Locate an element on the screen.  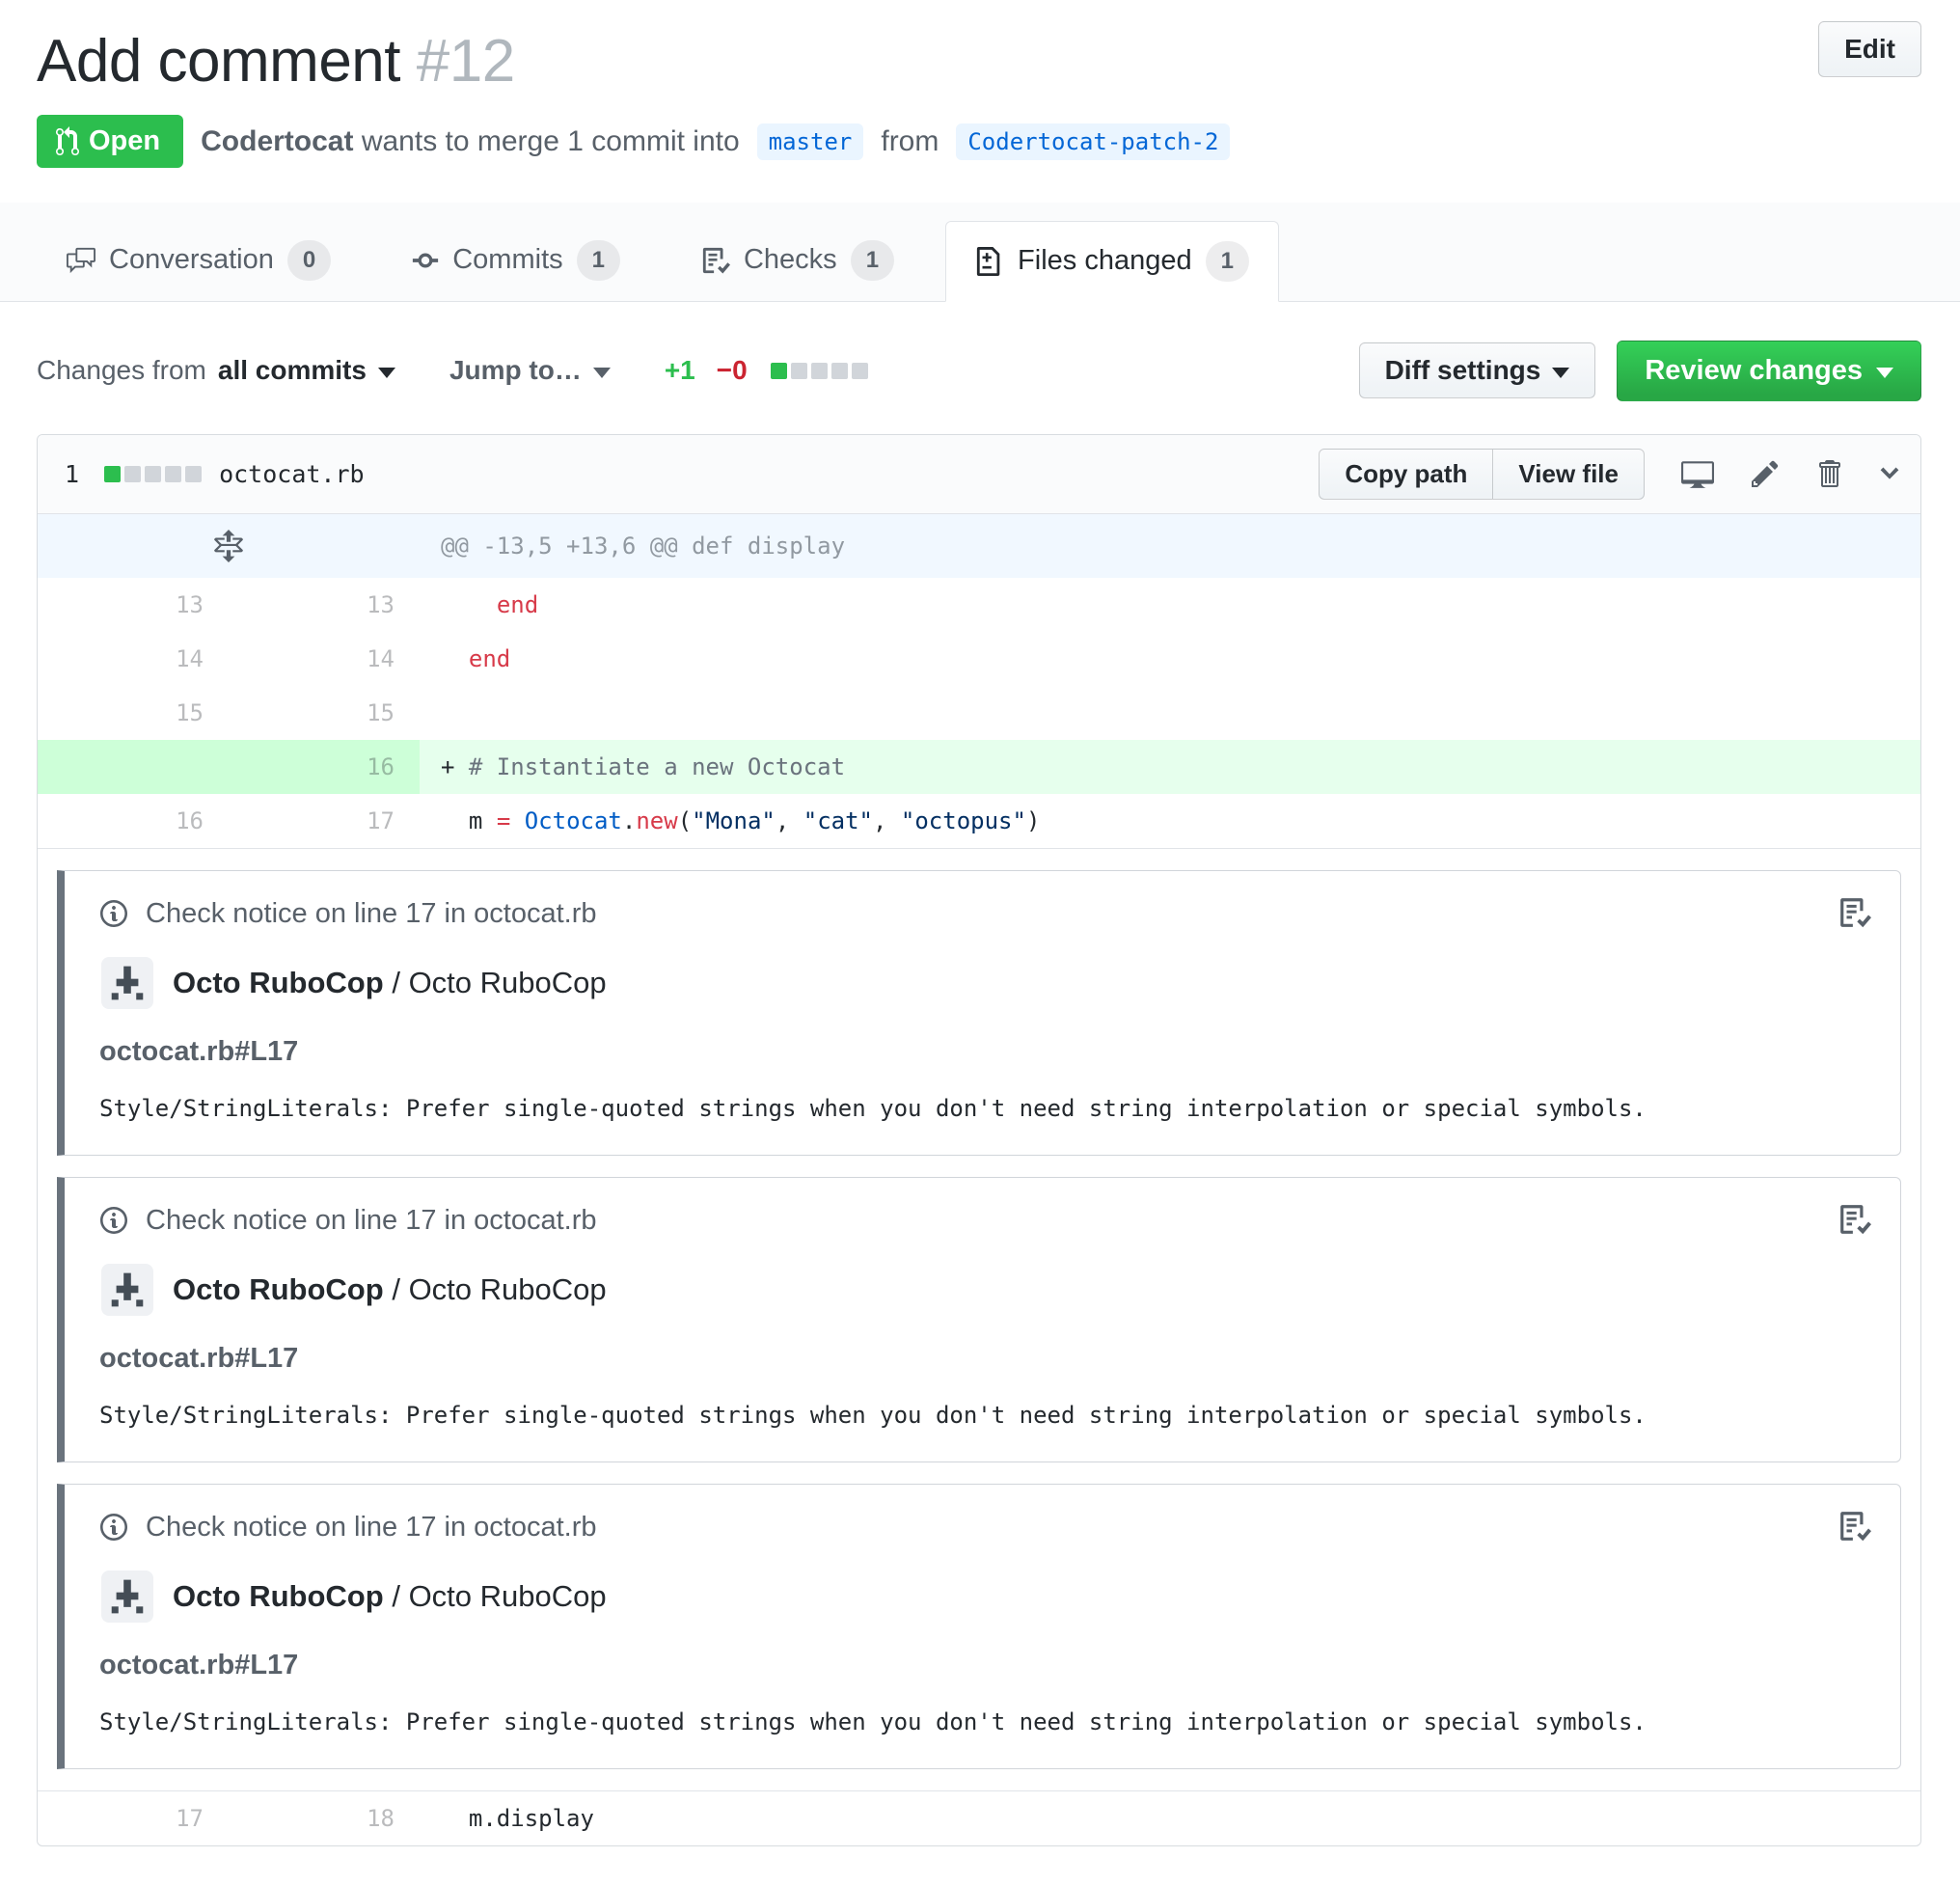
tab-files-changed: Files changed 1 is located at coordinates (1112, 261).